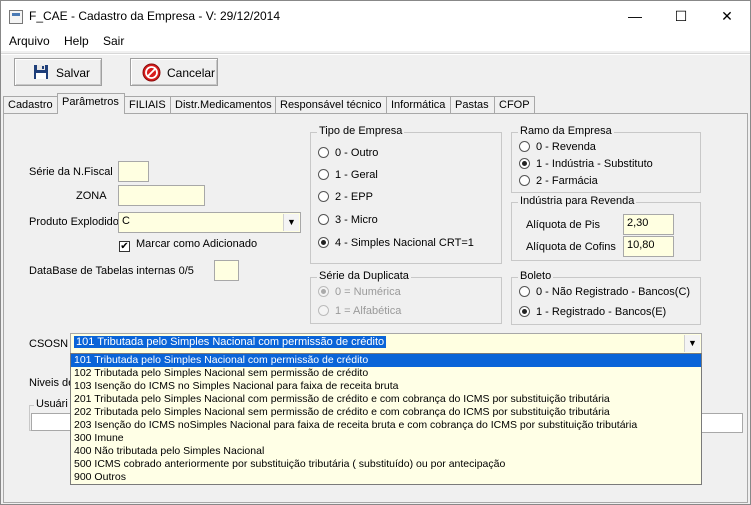 This screenshot has width=751, height=505. I want to click on tipo-empresa-option-label: 3 - Micro, so click(356, 220).